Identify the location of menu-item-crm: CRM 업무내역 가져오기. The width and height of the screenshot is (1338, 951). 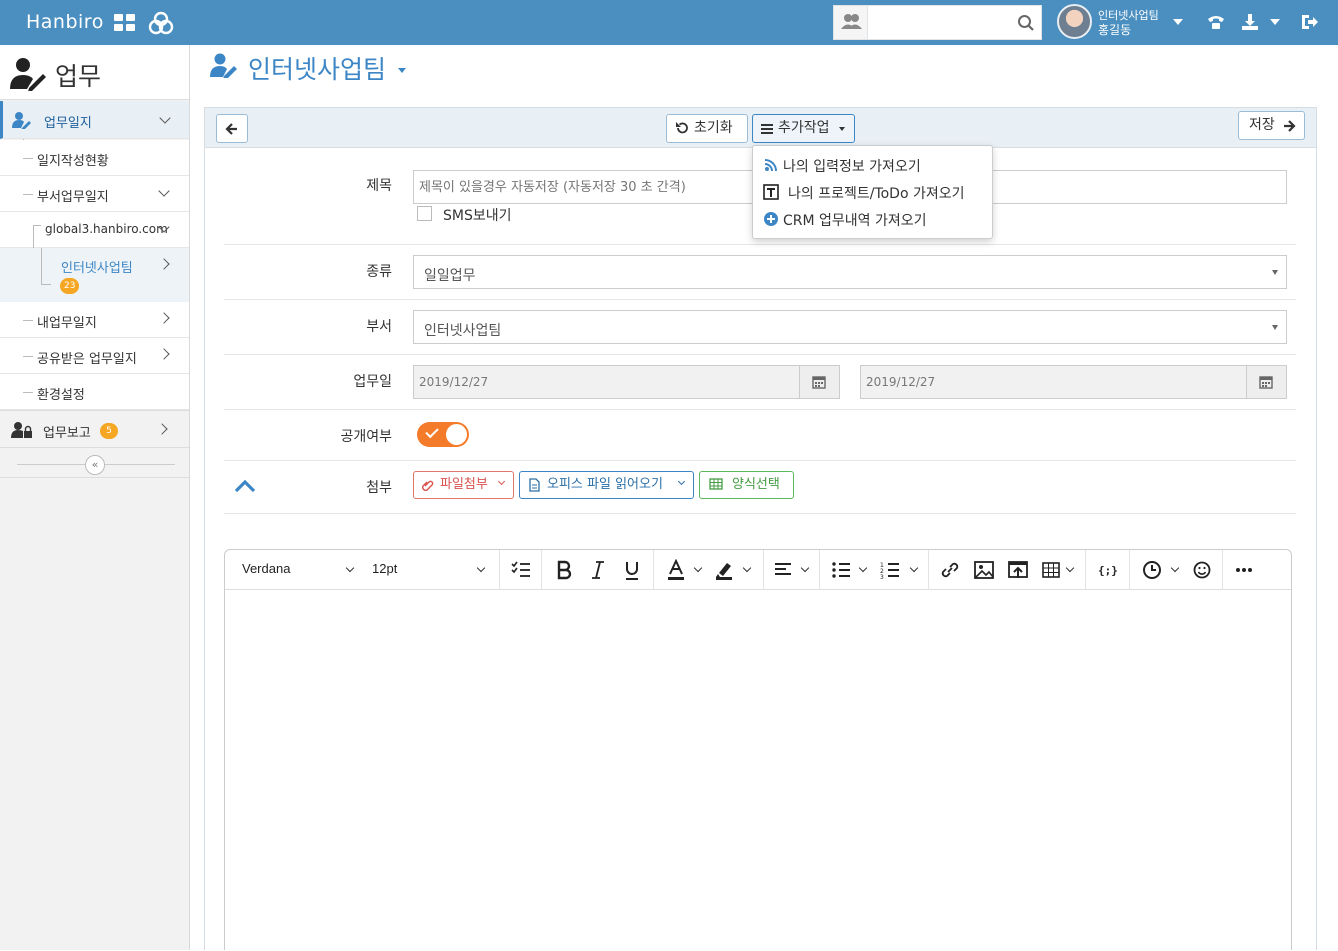
(874, 219).